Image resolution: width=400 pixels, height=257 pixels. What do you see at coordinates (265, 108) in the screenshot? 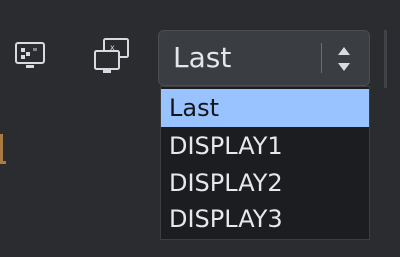
I see `dropdown-option-last: Last` at bounding box center [265, 108].